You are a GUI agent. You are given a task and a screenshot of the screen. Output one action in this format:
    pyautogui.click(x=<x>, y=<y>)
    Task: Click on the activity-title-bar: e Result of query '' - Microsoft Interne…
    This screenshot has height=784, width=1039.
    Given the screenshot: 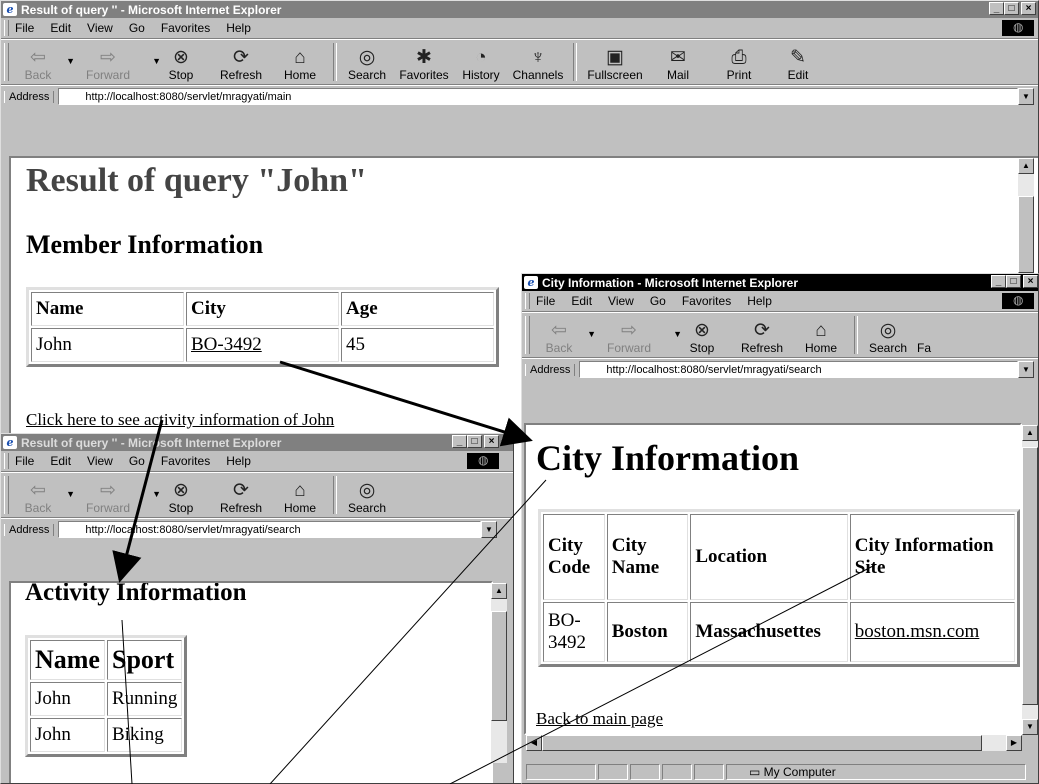 What is the action you would take?
    pyautogui.click(x=257, y=442)
    